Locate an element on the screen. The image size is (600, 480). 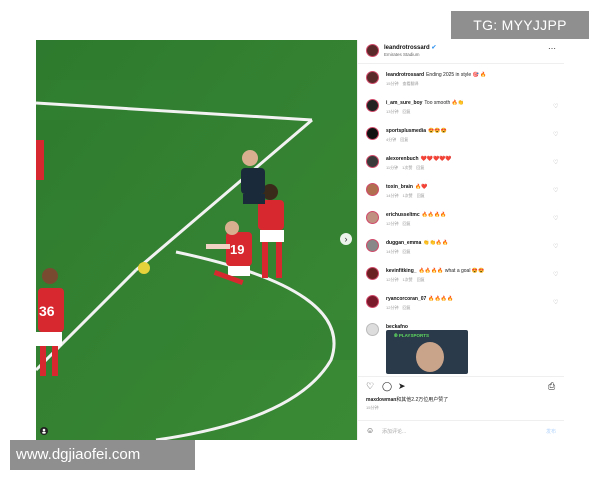
verified-icon: ✔ is located at coordinates (434, 48).